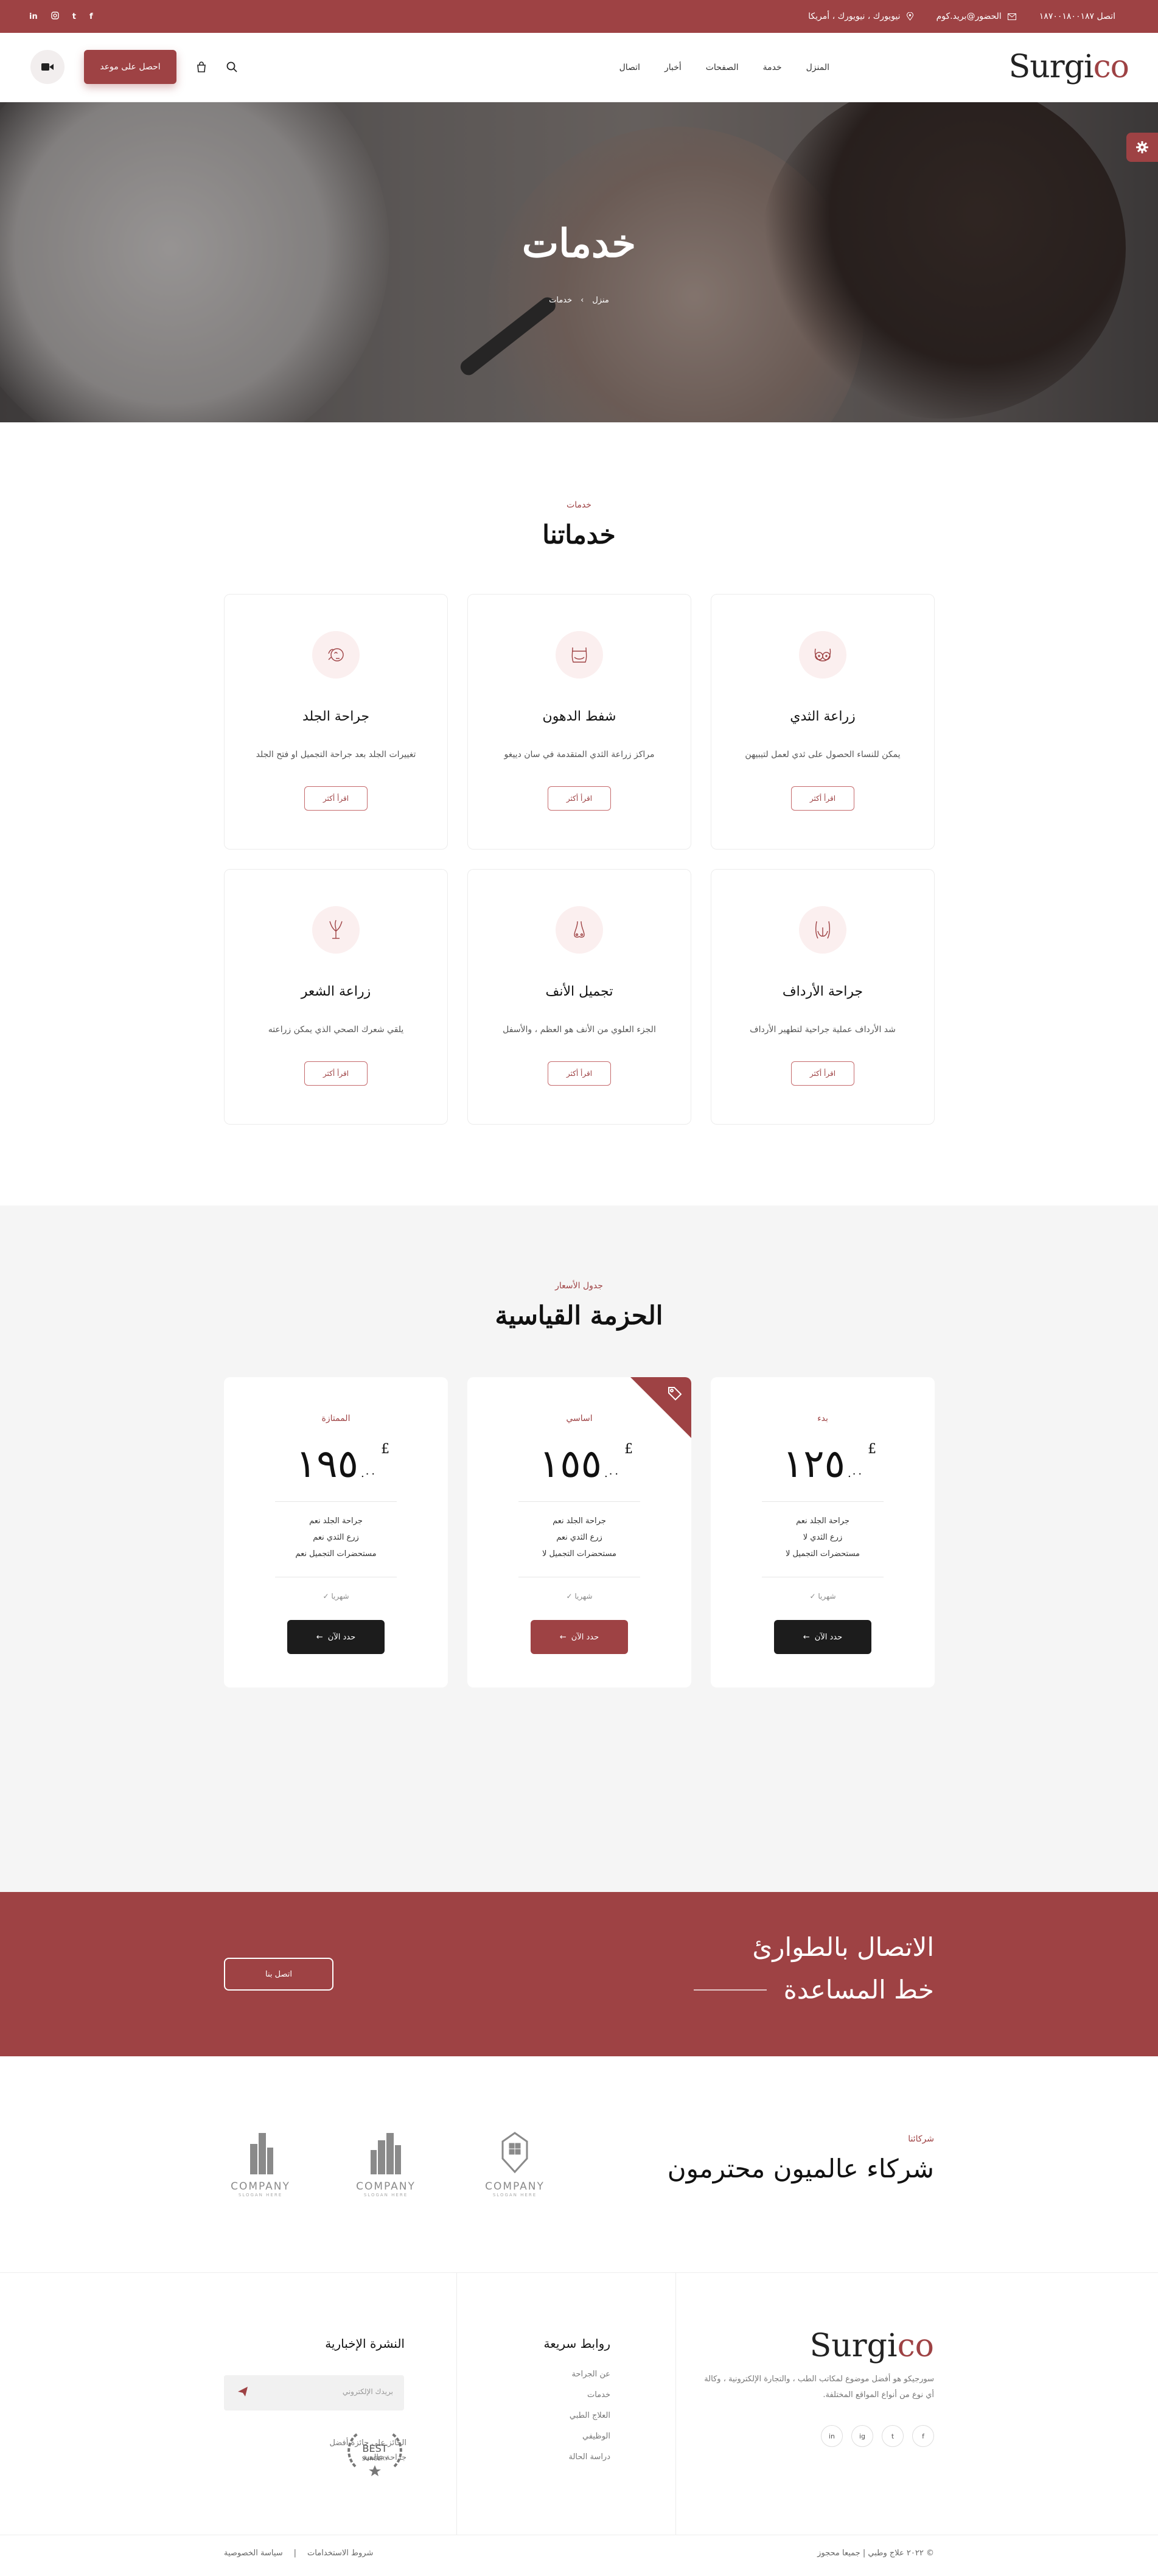 The image size is (1158, 2576). What do you see at coordinates (673, 67) in the screenshot?
I see `nav-news: أخبار` at bounding box center [673, 67].